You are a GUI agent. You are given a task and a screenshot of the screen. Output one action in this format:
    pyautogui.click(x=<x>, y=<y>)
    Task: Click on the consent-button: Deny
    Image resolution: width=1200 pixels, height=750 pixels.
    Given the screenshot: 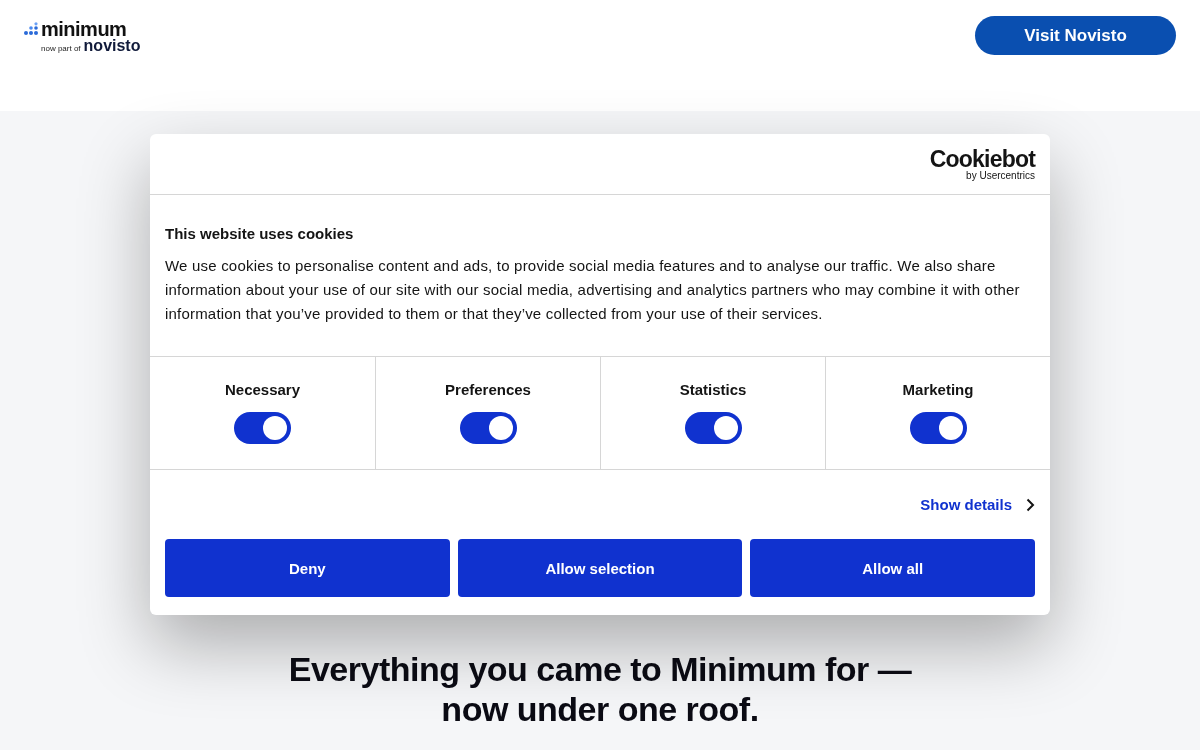 What is the action you would take?
    pyautogui.click(x=307, y=568)
    